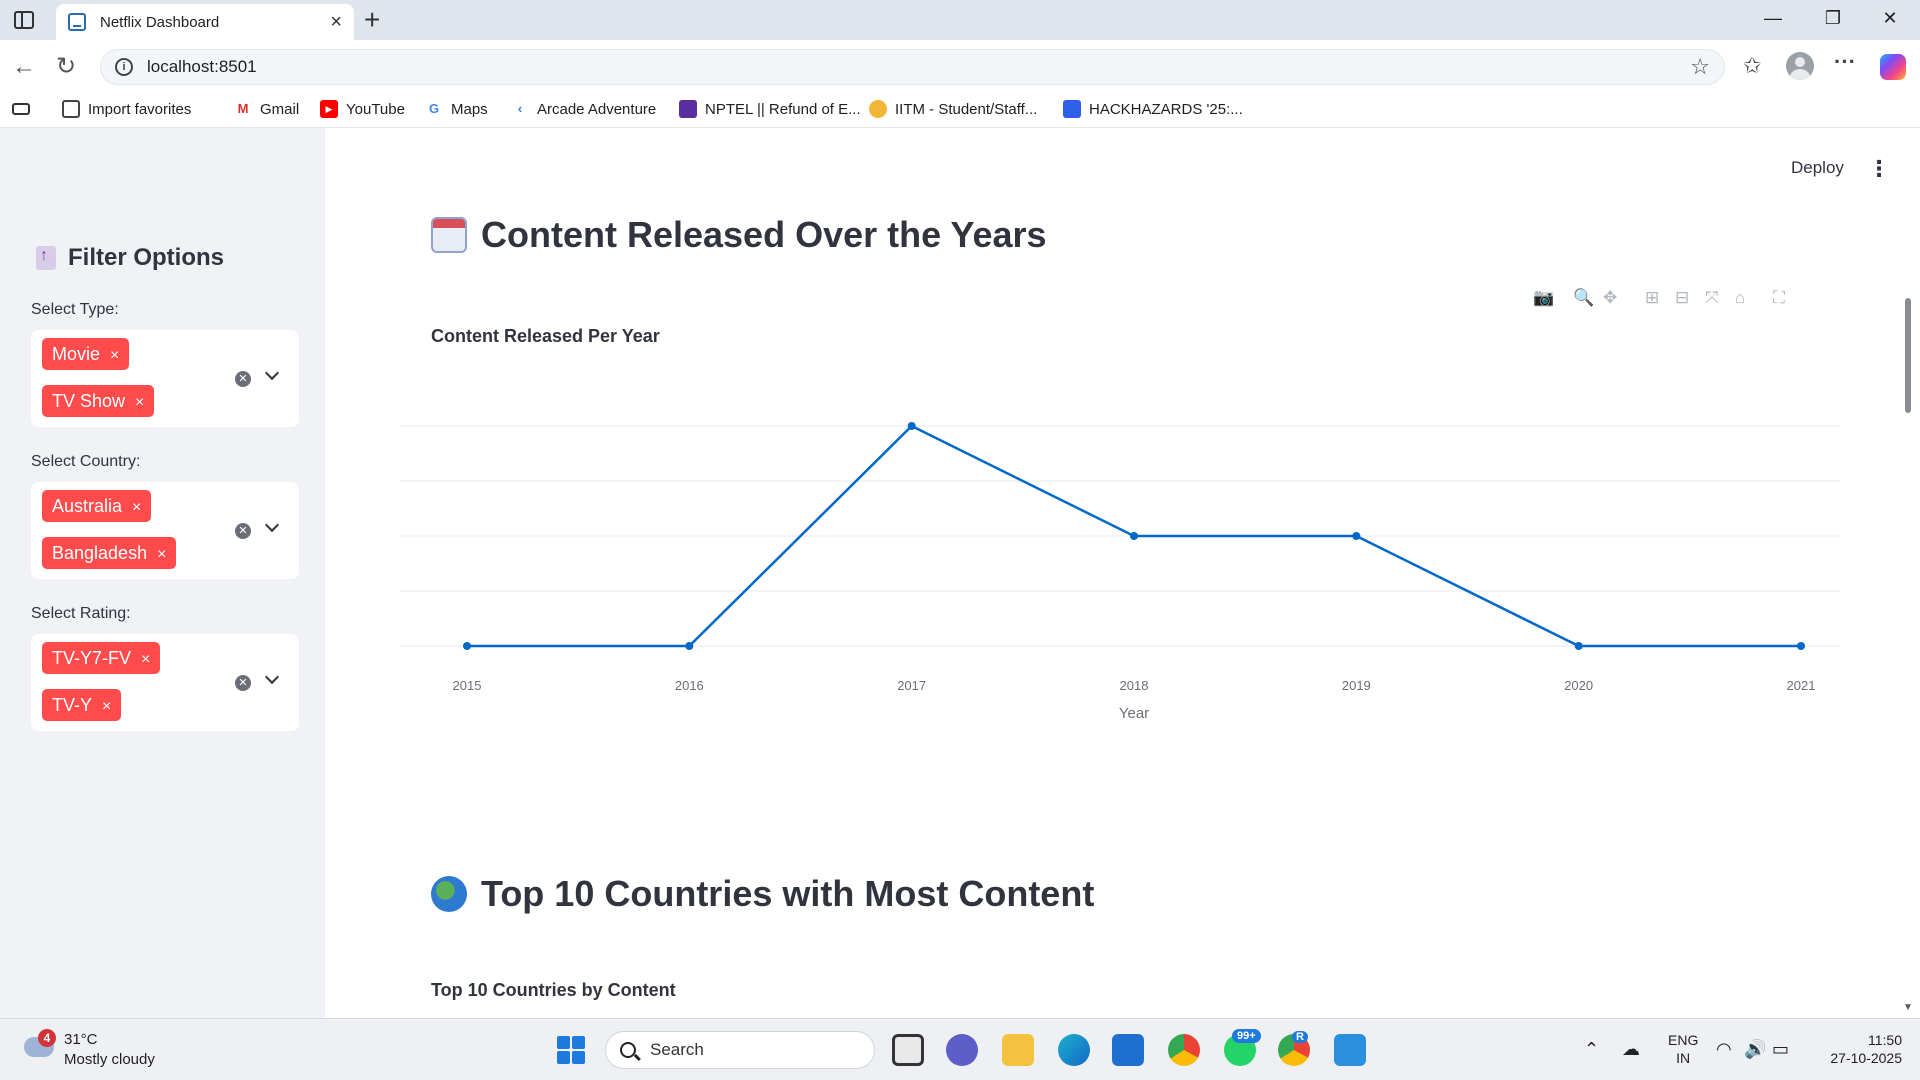  I want to click on fullscreen-icon: ⛶, so click(1779, 298).